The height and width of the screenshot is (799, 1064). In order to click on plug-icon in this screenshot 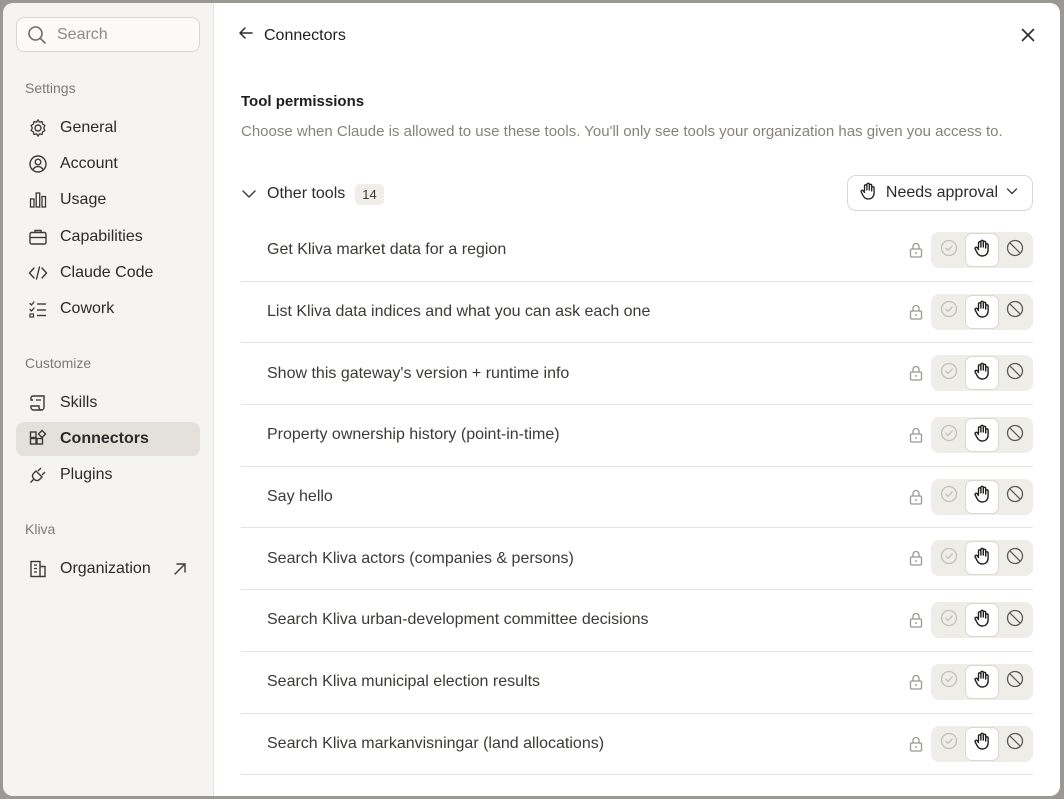, I will do `click(38, 475)`.